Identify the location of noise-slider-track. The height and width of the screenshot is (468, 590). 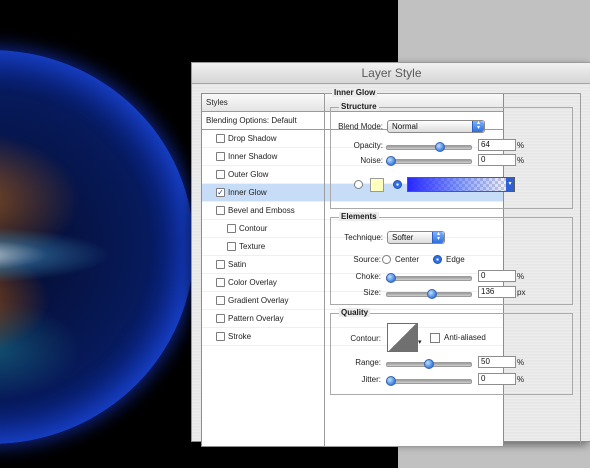
(429, 161).